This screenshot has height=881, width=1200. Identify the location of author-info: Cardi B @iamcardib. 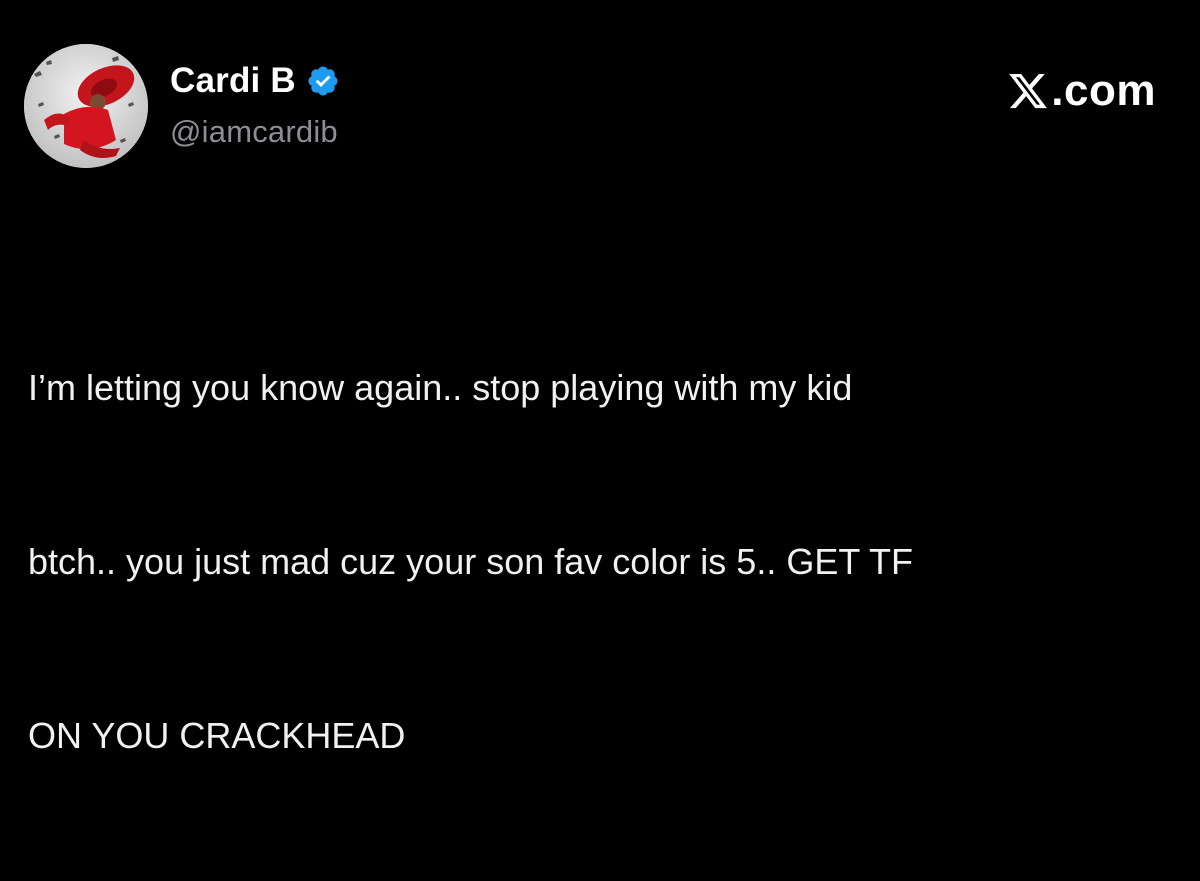
(255, 104).